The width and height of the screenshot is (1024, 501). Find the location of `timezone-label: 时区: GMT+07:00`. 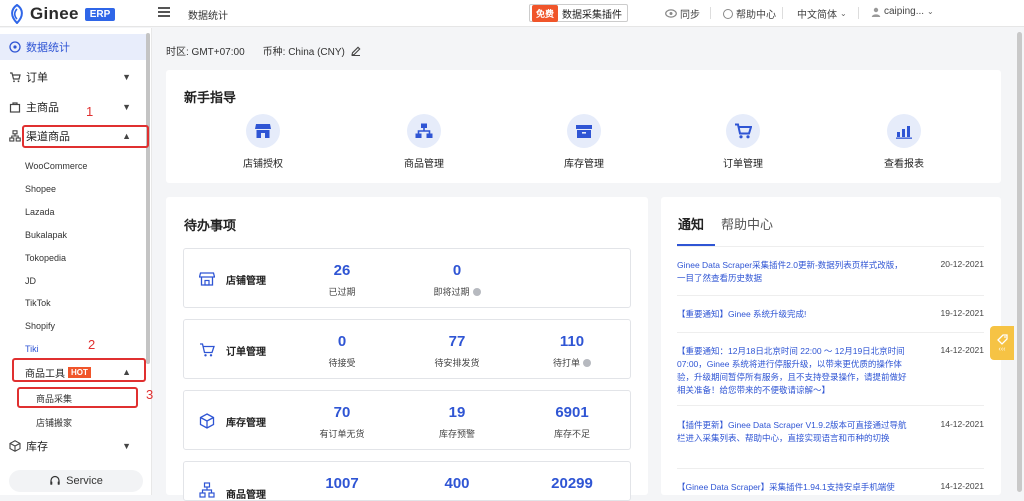

timezone-label: 时区: GMT+07:00 is located at coordinates (205, 52).